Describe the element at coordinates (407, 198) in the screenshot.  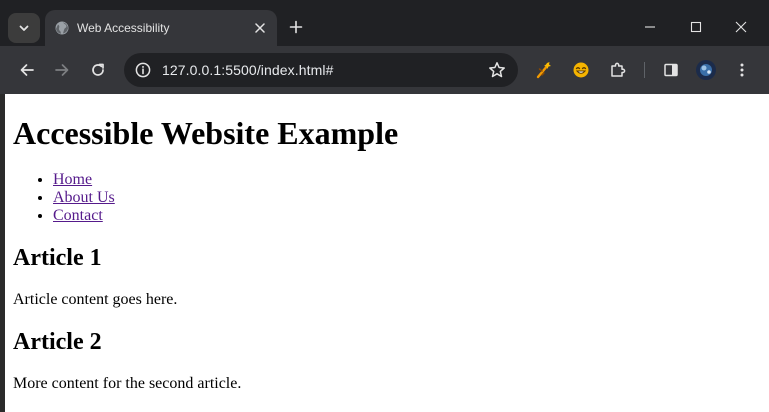
I see `nav-item: About Us` at that location.